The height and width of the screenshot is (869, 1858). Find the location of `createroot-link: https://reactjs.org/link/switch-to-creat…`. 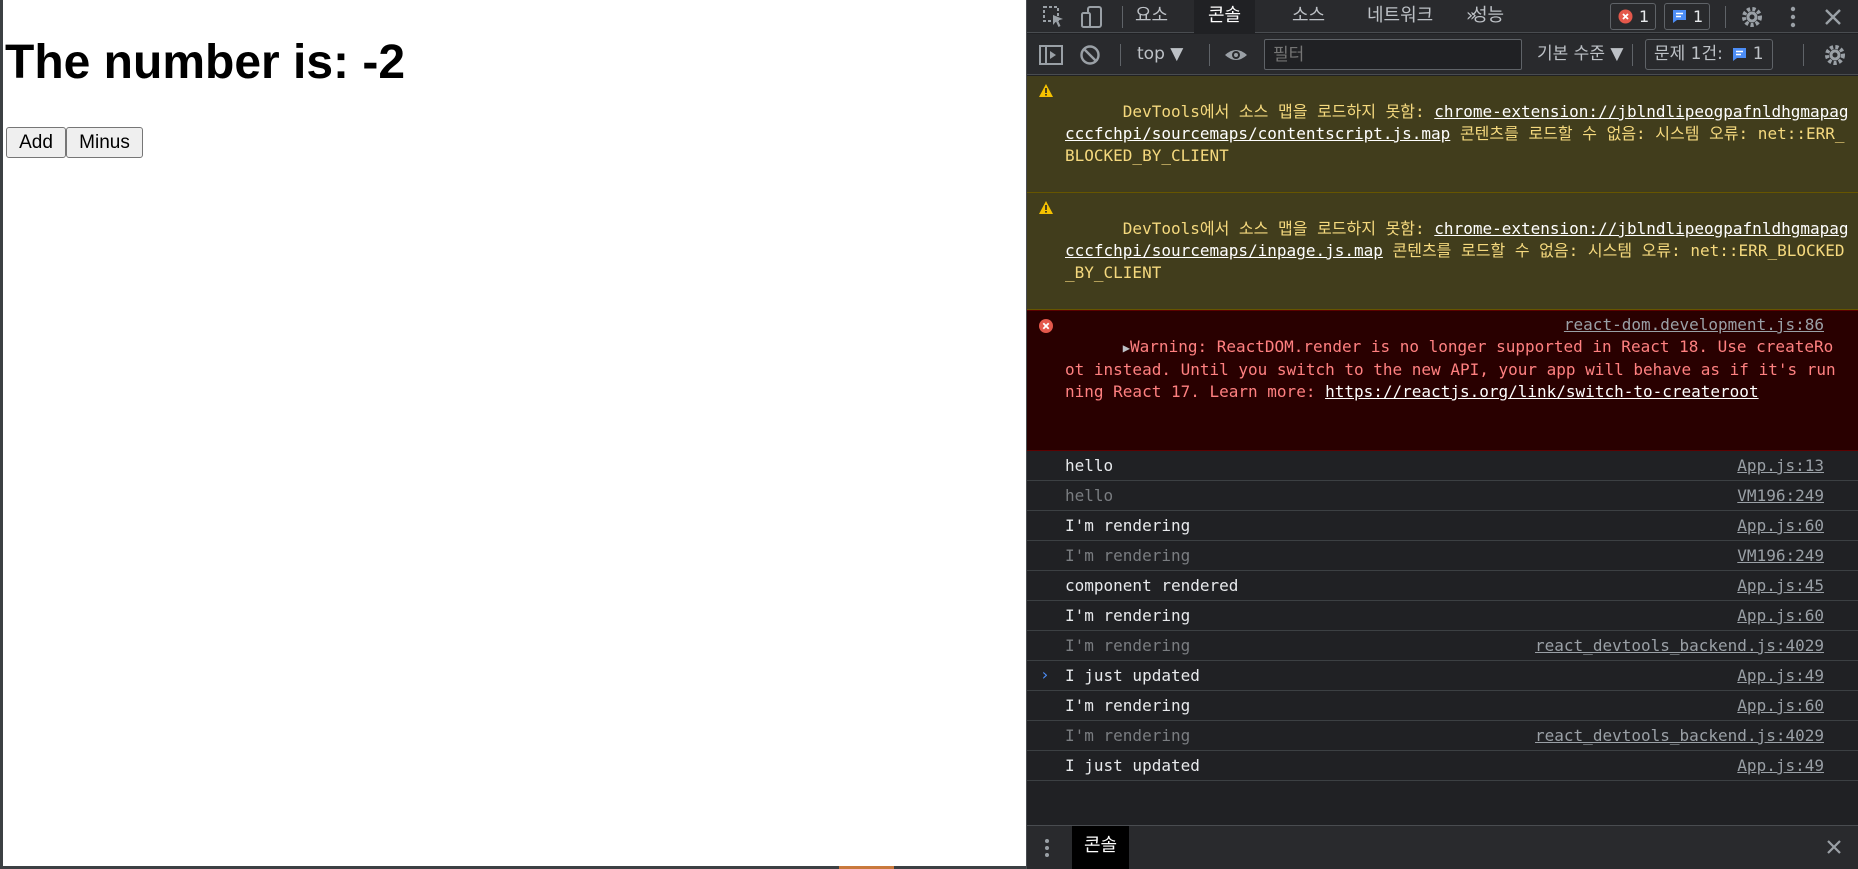

createroot-link: https://reactjs.org/link/switch-to-creat… is located at coordinates (1541, 391).